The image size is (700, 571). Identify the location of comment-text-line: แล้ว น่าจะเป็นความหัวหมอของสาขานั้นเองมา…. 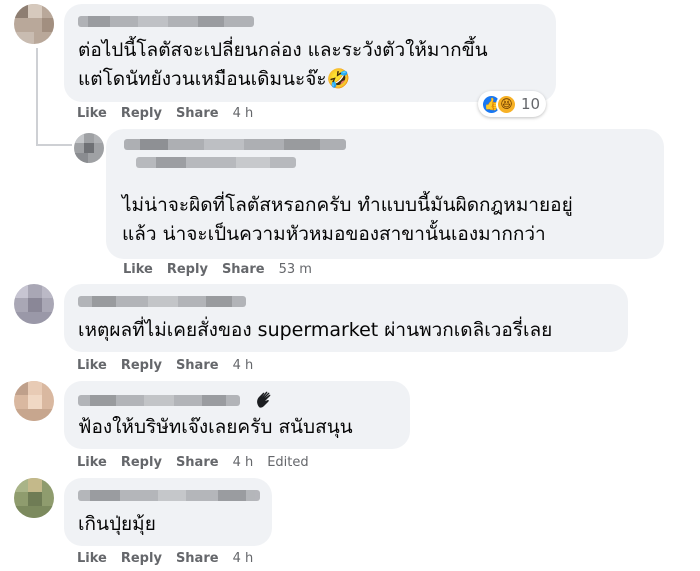
(334, 234).